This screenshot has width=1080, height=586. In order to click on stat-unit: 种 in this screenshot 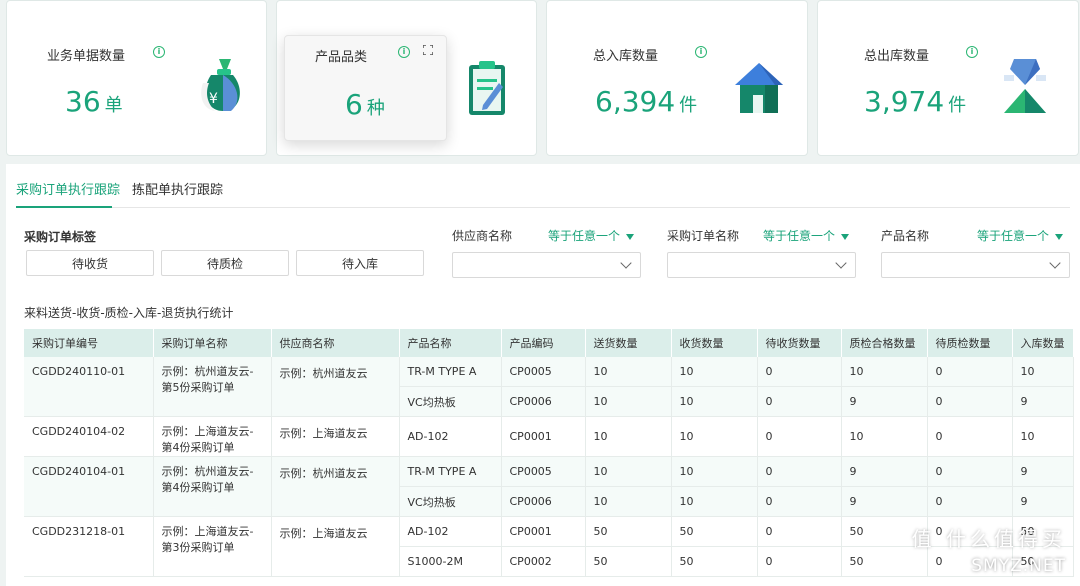, I will do `click(375, 108)`.